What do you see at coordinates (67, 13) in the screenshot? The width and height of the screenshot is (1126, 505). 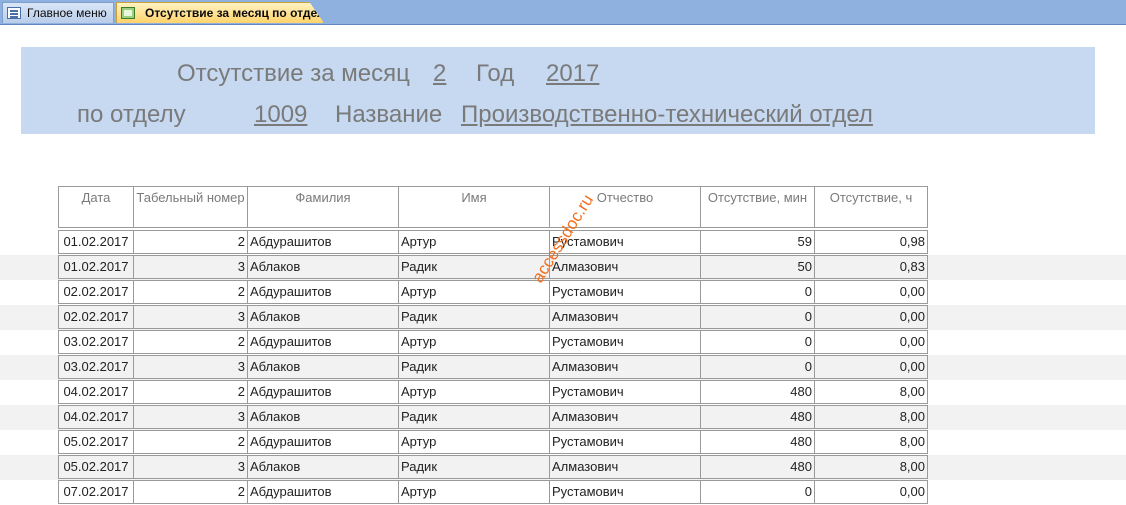 I see `tab-main-menu-label: Главное меню` at bounding box center [67, 13].